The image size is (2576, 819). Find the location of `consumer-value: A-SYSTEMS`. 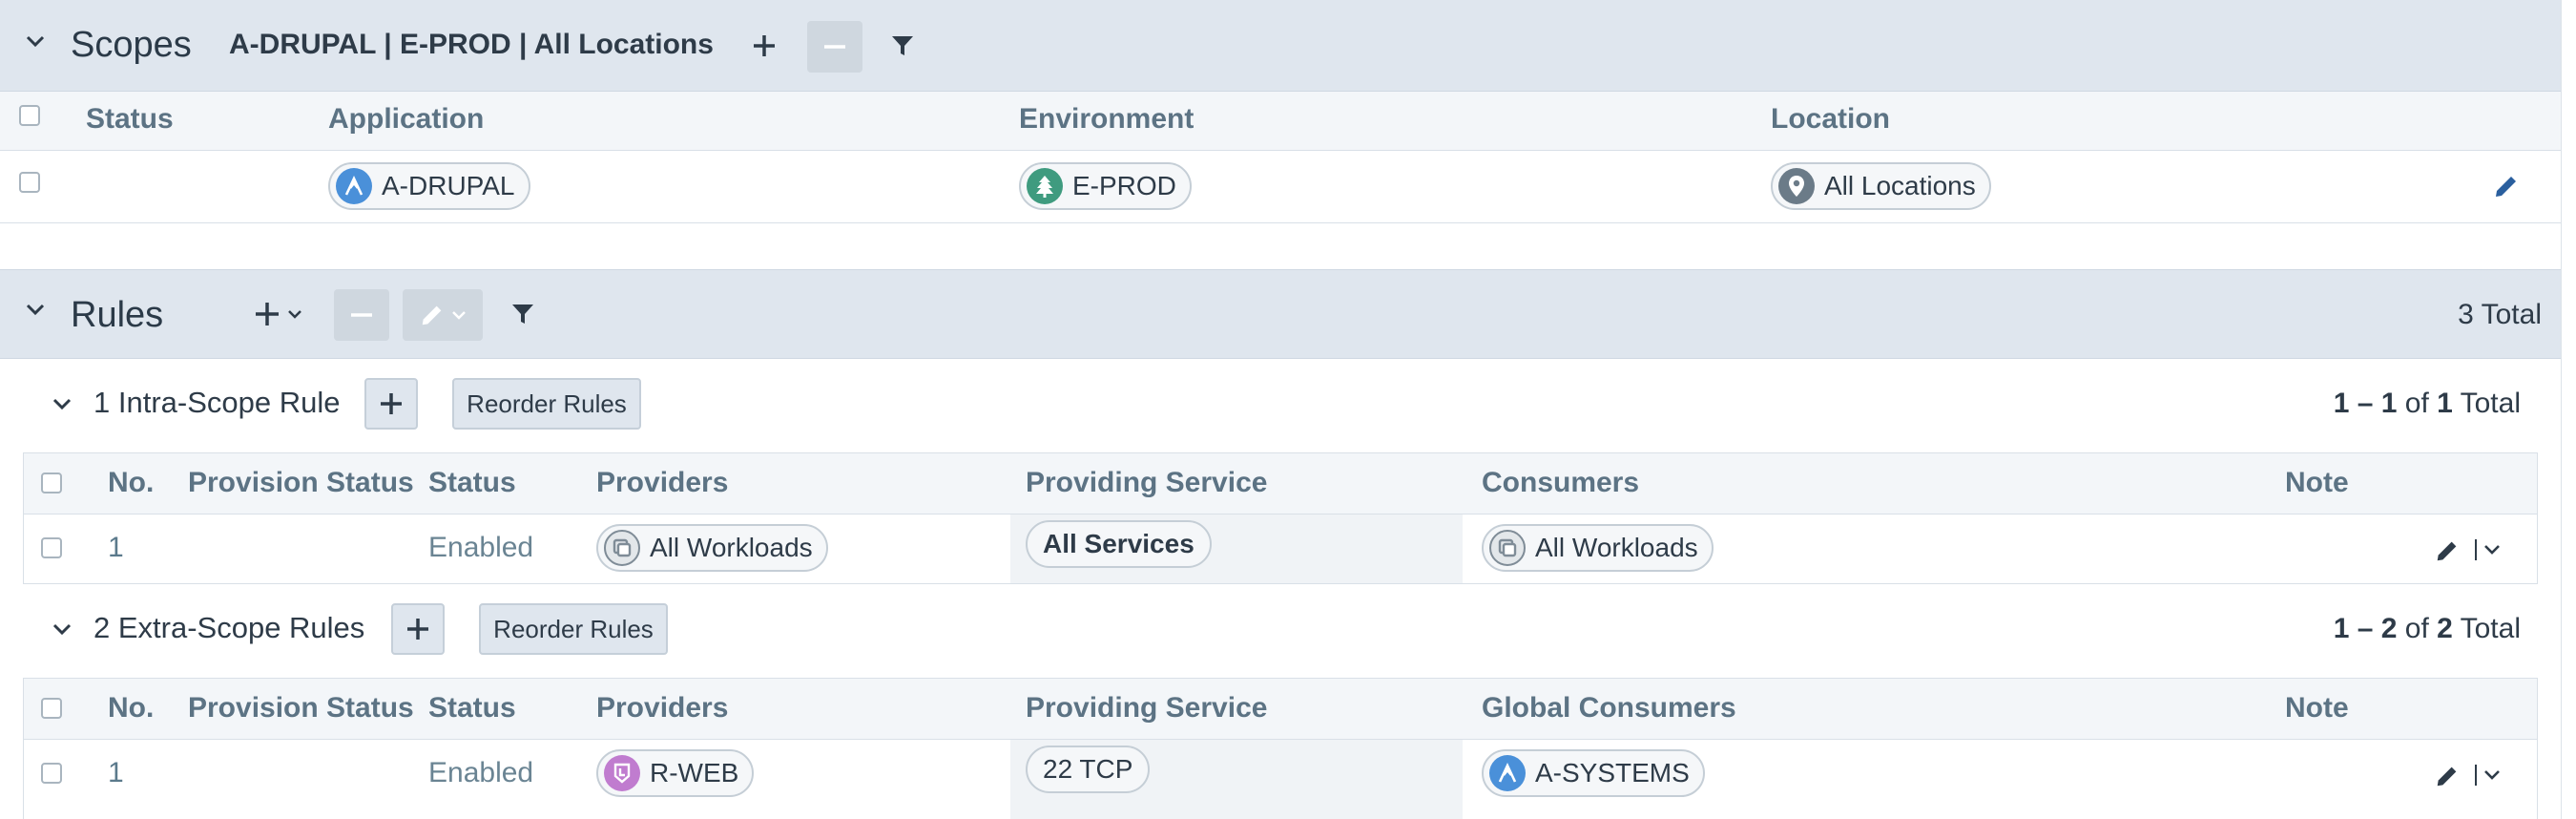

consumer-value: A-SYSTEMS is located at coordinates (1612, 773).